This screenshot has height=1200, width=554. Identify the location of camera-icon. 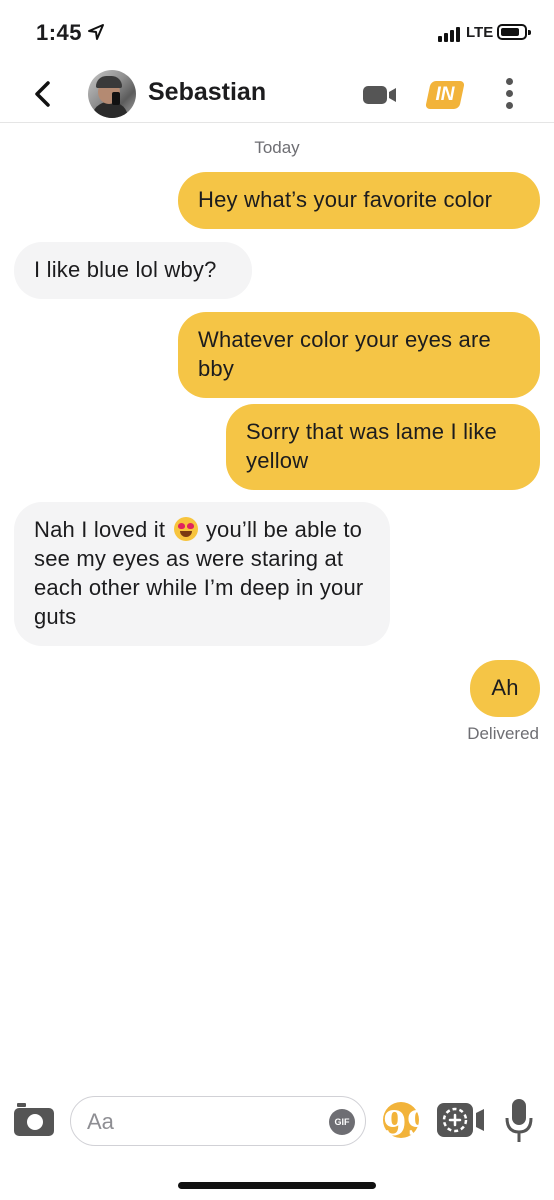
(34, 1119).